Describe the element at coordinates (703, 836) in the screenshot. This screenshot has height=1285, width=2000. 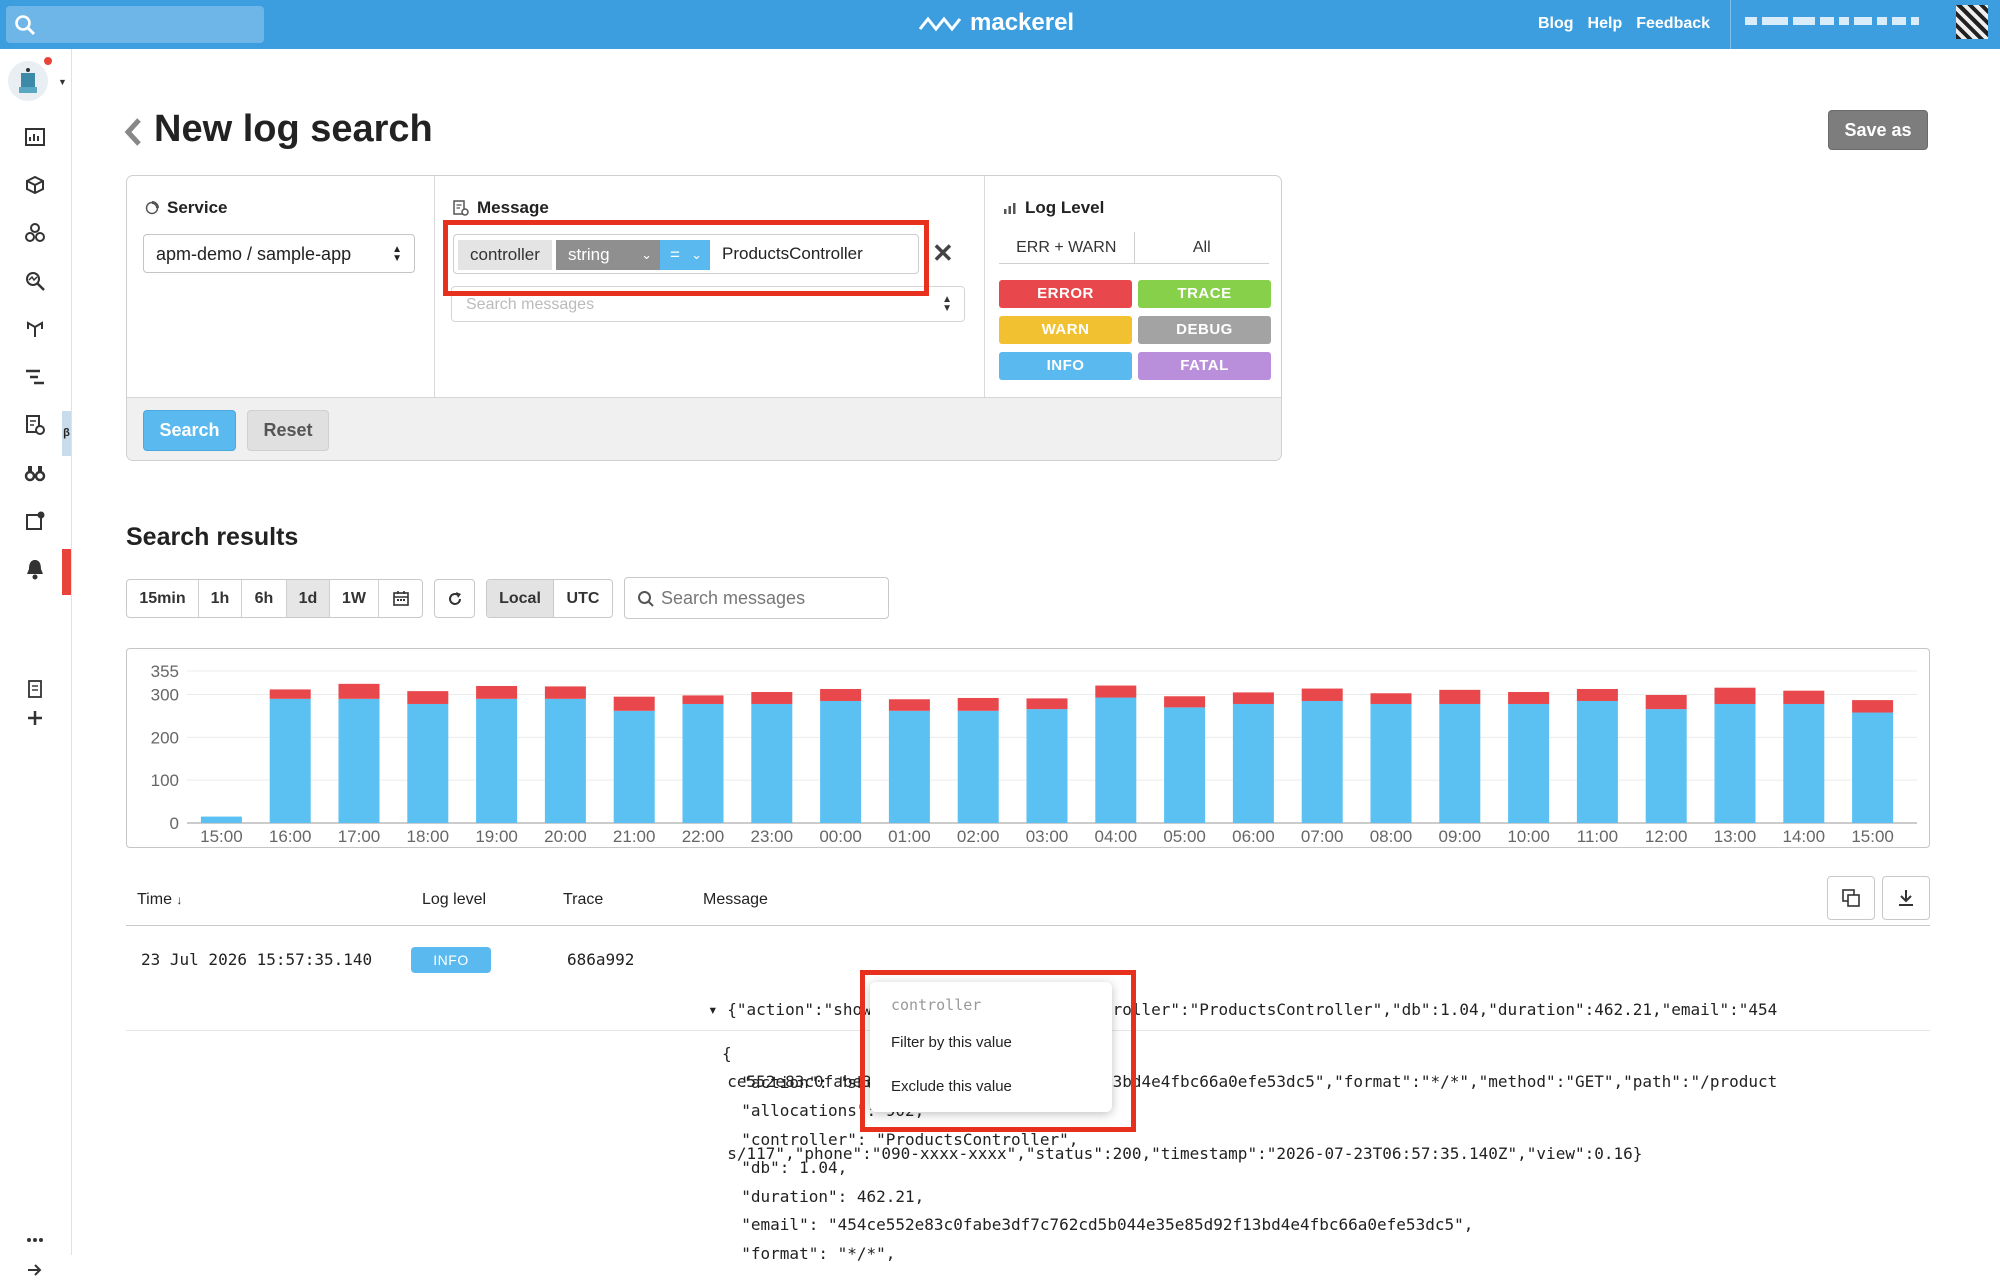
I see `x-tick-label: 22:00` at that location.